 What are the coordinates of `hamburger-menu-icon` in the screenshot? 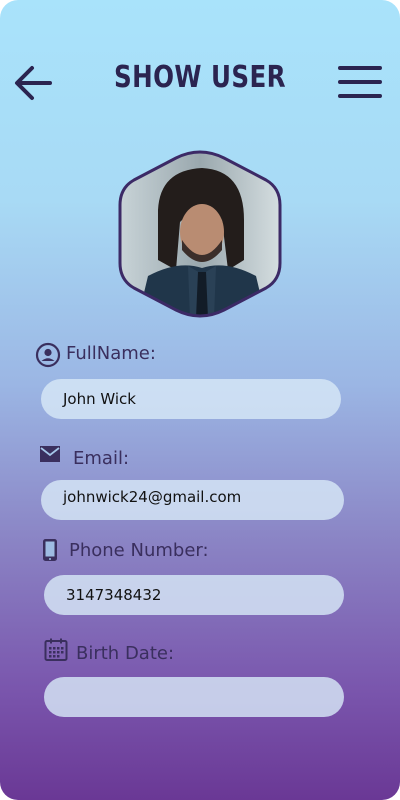 It's located at (360, 82).